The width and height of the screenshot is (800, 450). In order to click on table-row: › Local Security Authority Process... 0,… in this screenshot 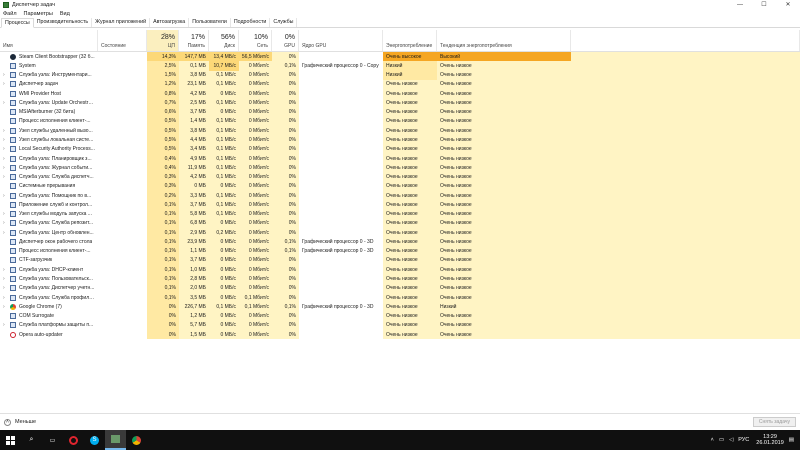, I will do `click(400, 149)`.